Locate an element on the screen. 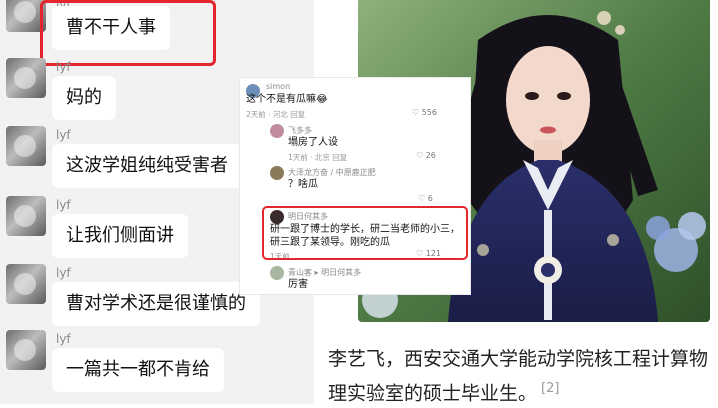 This screenshot has width=718, height=408. message-bubble: 曹对学术还是很谨慎的 is located at coordinates (156, 304).